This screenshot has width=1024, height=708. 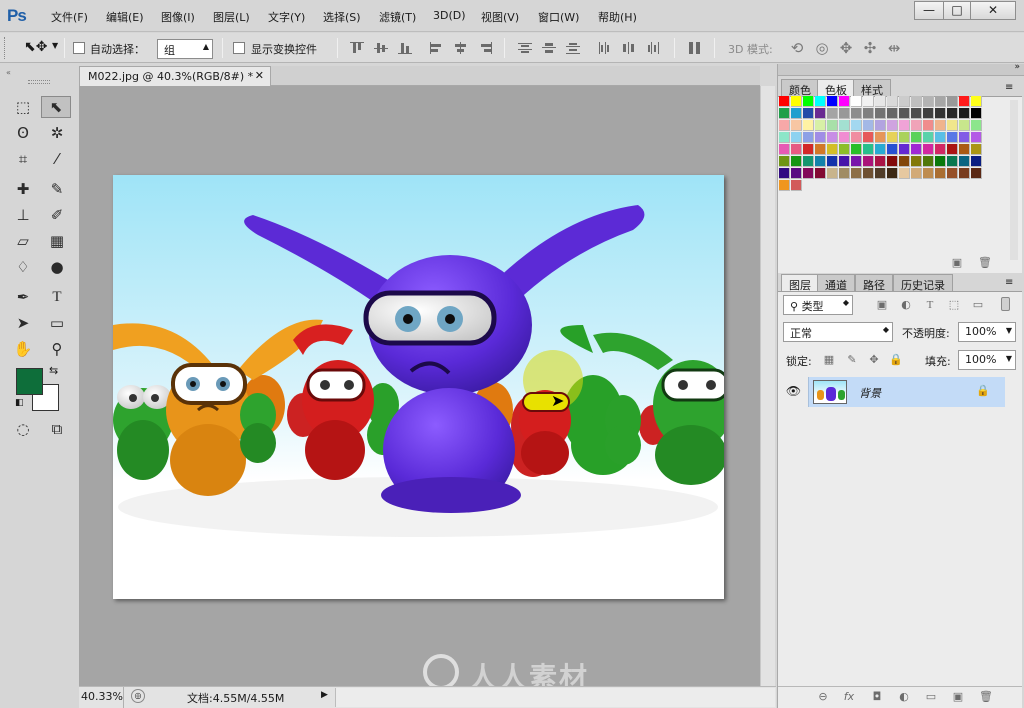 What do you see at coordinates (549, 48) in the screenshot?
I see `distribute-vcenter-icon` at bounding box center [549, 48].